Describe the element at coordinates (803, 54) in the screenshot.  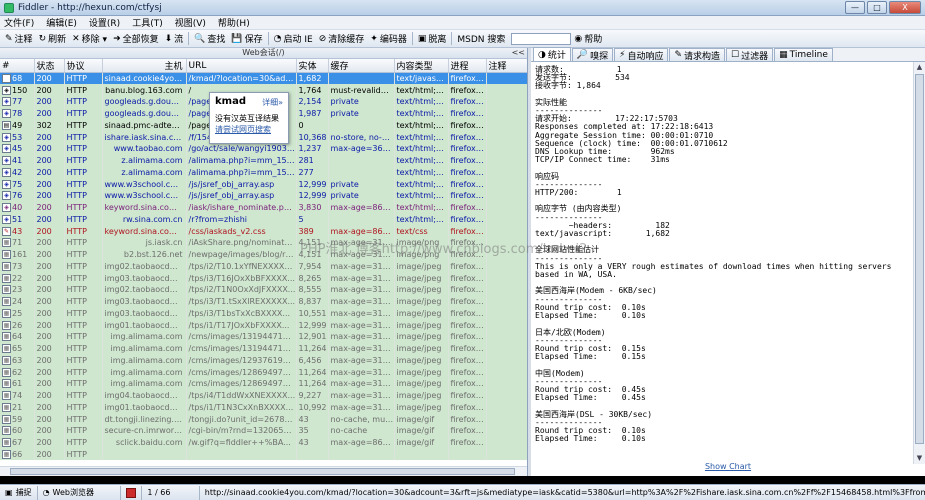
I see `tab-timeline: ▦ Timeline` at that location.